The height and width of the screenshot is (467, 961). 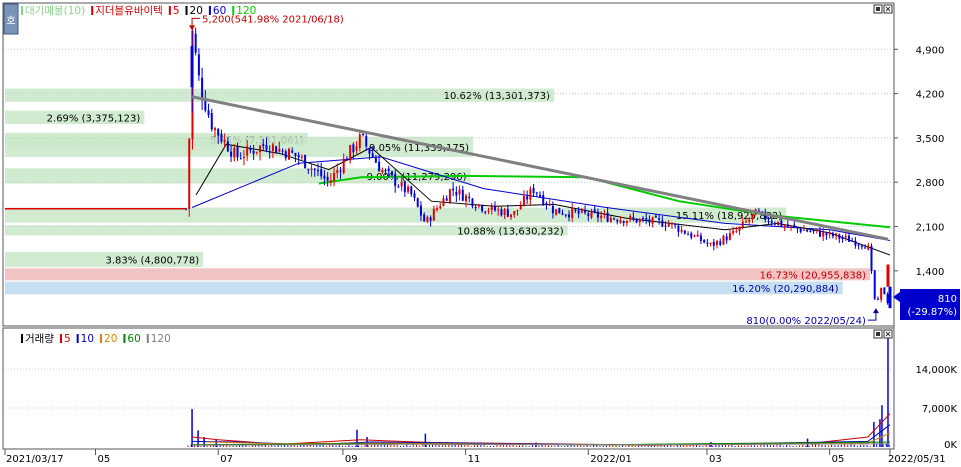 What do you see at coordinates (10, 21) in the screenshot?
I see `corner-label: 호` at bounding box center [10, 21].